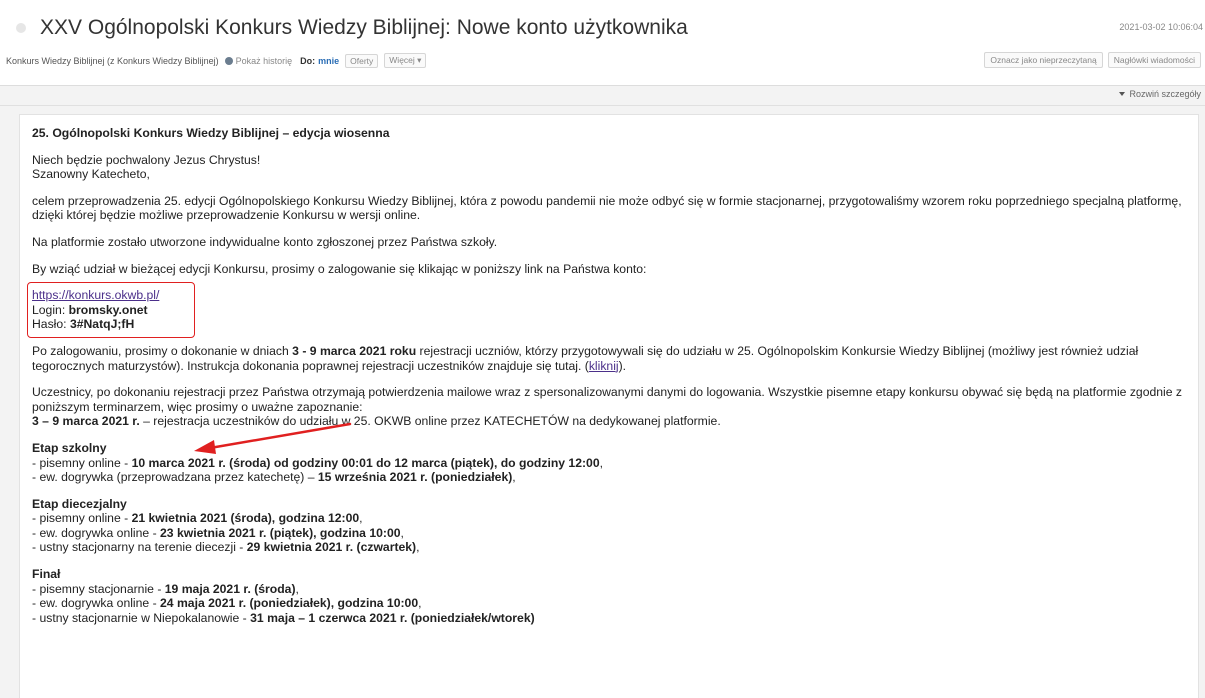  Describe the element at coordinates (86, 421) in the screenshot. I see `schedule-registration-dates: 3 – 9 marca 2021 r.` at that location.